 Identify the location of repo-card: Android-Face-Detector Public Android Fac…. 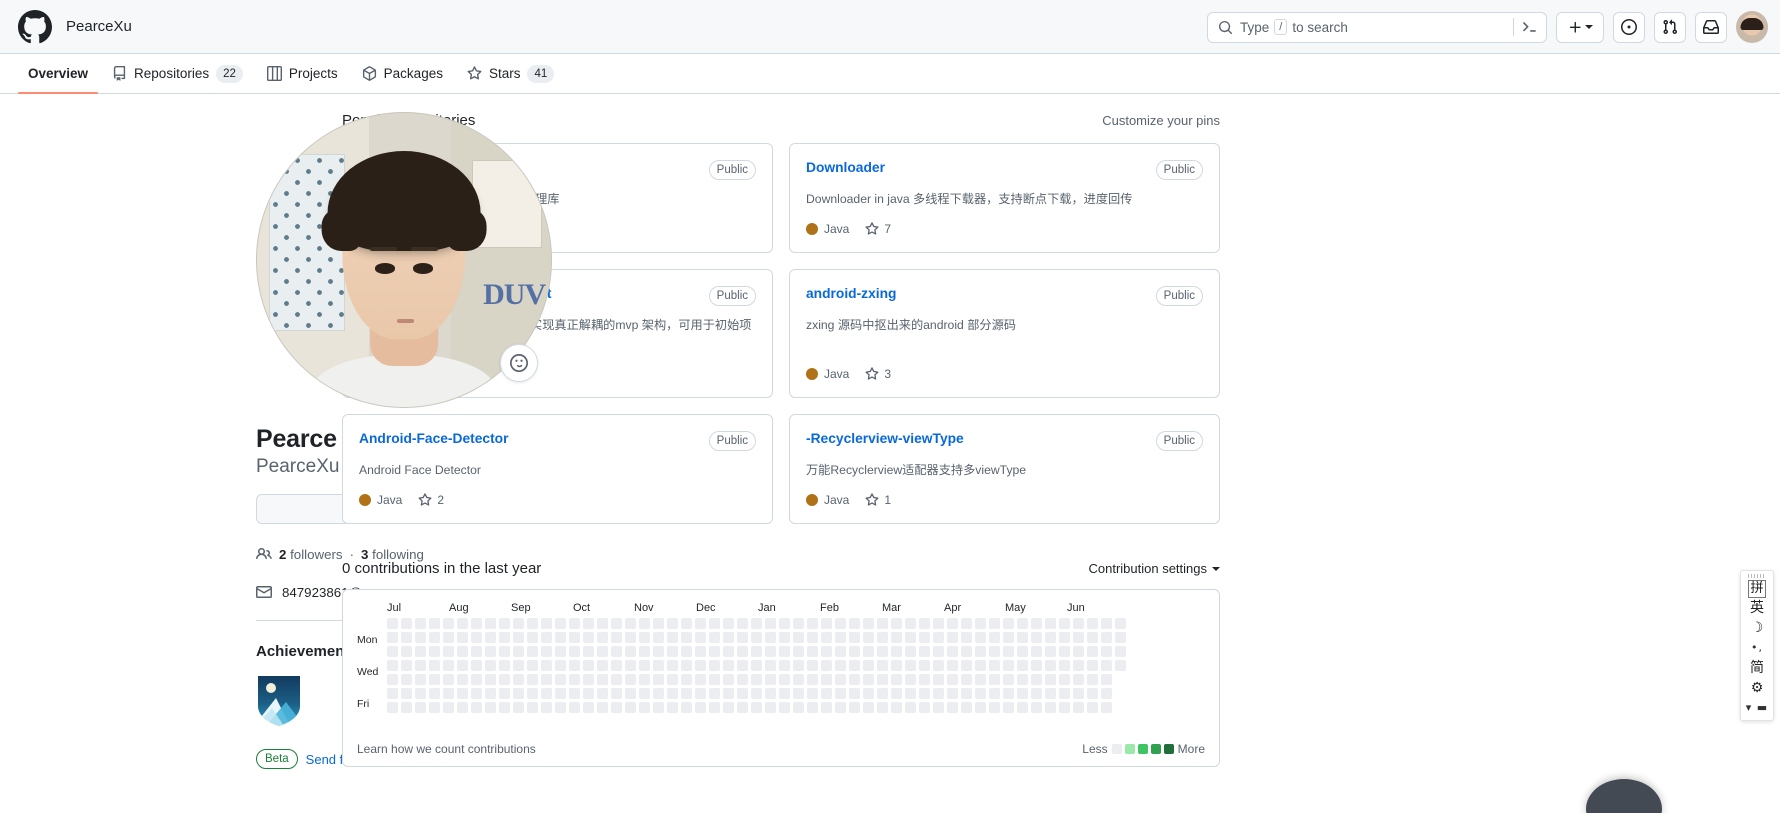
(557, 469).